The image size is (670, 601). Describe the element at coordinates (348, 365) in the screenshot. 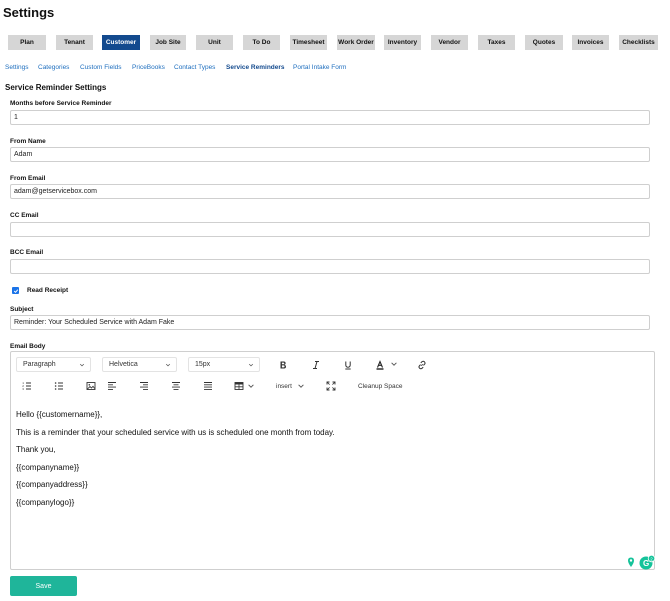

I see `underline-icon` at that location.